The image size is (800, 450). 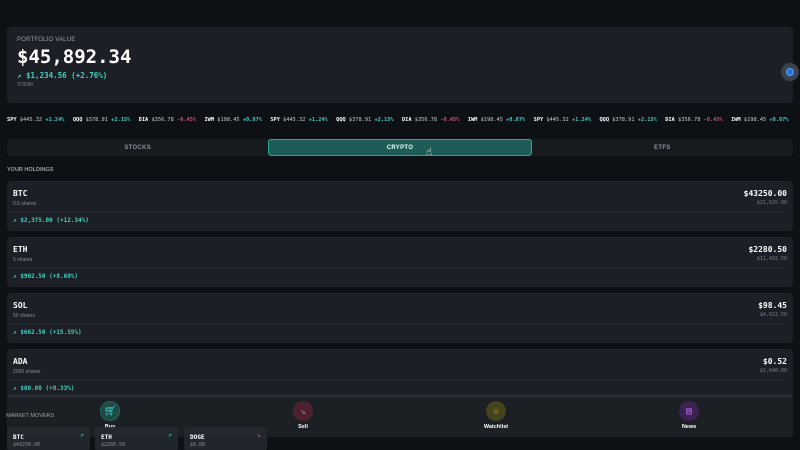 What do you see at coordinates (303, 411) in the screenshot?
I see `trend-down-icon: ↘` at bounding box center [303, 411].